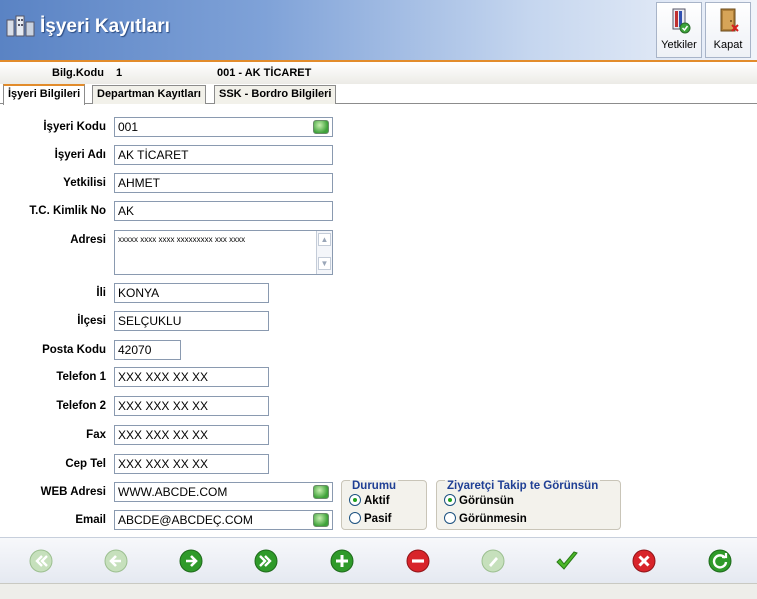 This screenshot has height=599, width=757. What do you see at coordinates (378, 591) in the screenshot?
I see `status-bar` at bounding box center [378, 591].